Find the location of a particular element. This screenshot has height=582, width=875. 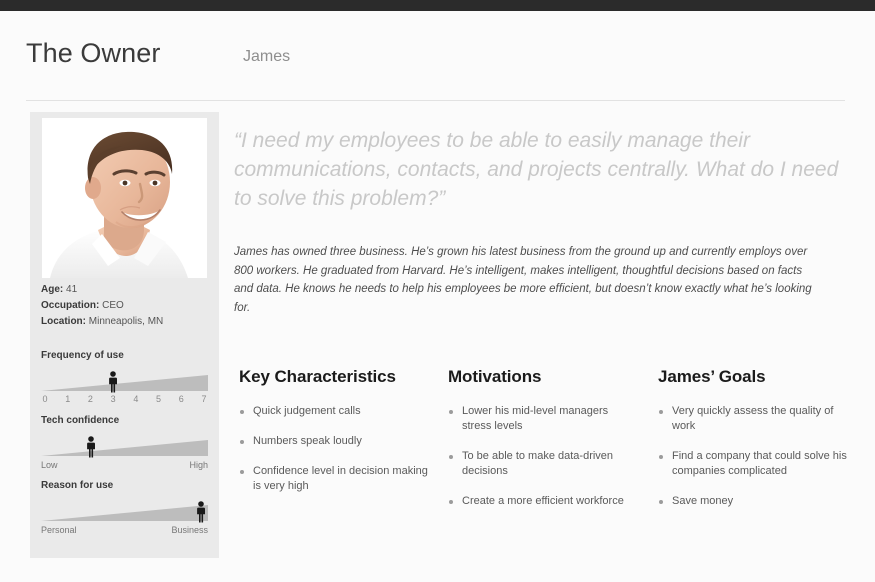

meta-row-occupation: Occupation: CEO is located at coordinates (127, 306).